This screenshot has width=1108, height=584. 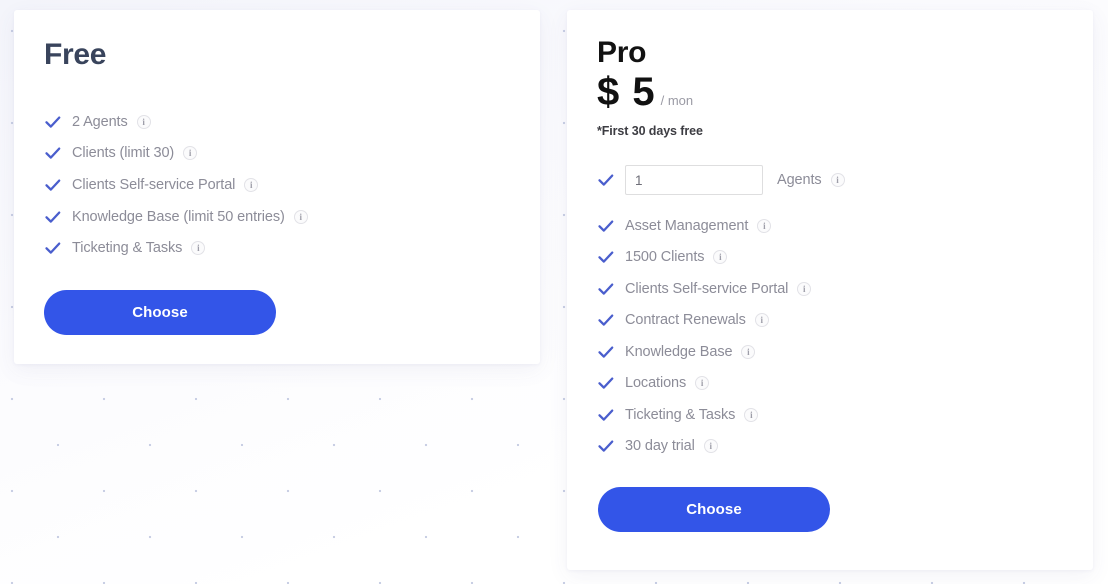 I want to click on feature-label: Asset Management, so click(x=687, y=225).